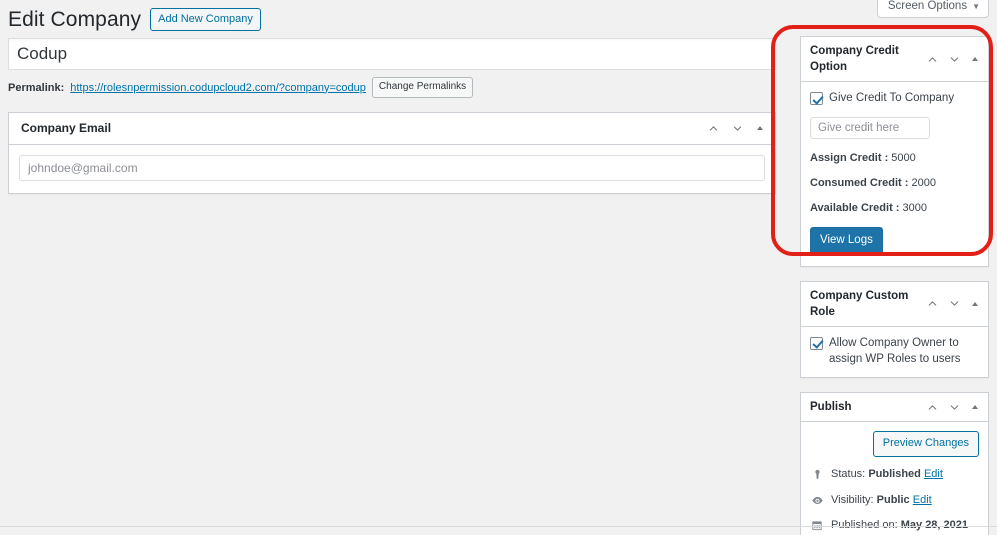 The height and width of the screenshot is (535, 997). Describe the element at coordinates (859, 182) in the screenshot. I see `consumed-credit-label: Consumed Credit :` at that location.